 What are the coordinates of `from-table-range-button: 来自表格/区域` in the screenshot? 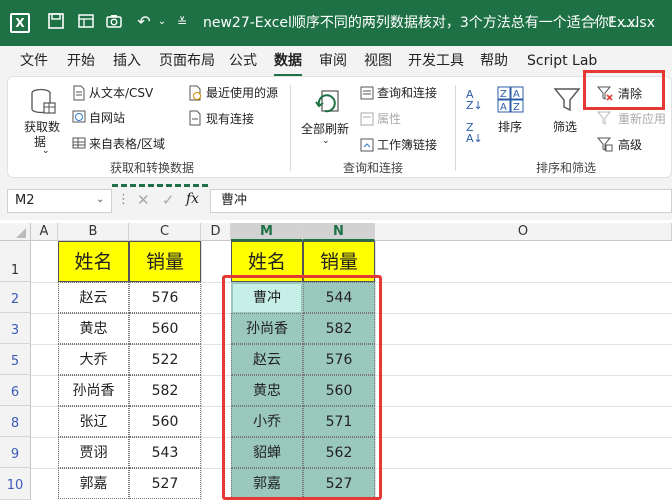 It's located at (127, 144).